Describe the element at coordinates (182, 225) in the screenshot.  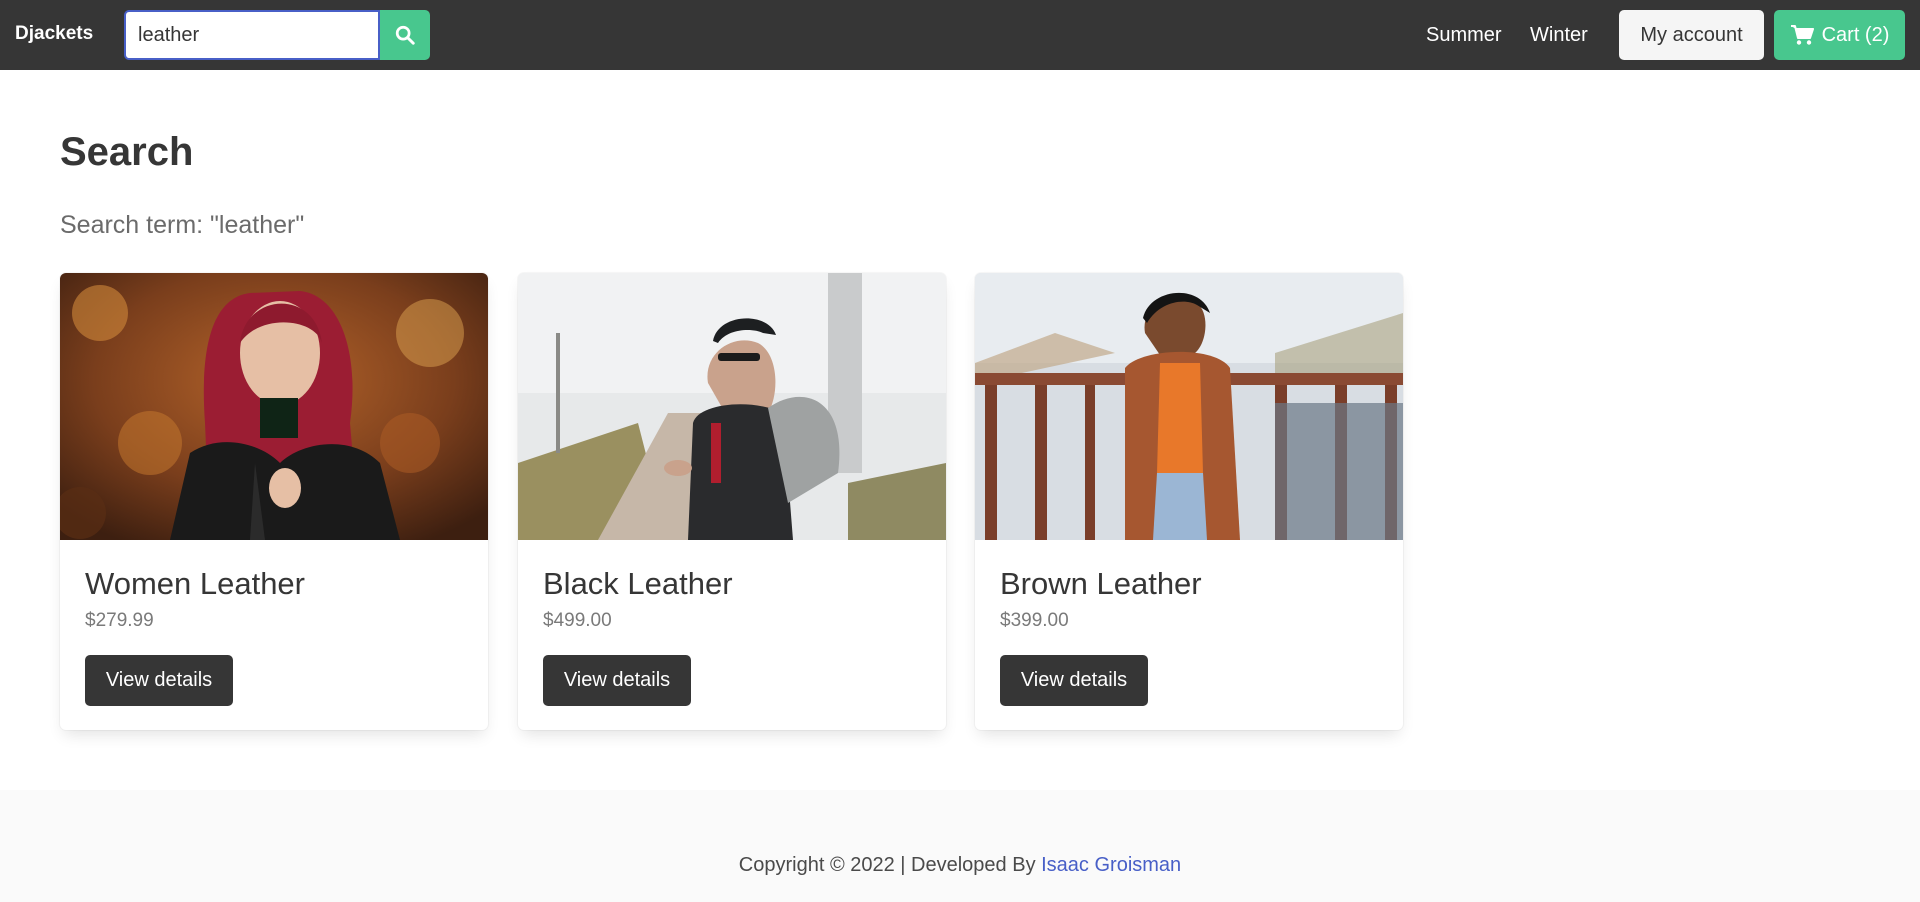
I see `search-term-subtitle: Search term: "leather"` at that location.